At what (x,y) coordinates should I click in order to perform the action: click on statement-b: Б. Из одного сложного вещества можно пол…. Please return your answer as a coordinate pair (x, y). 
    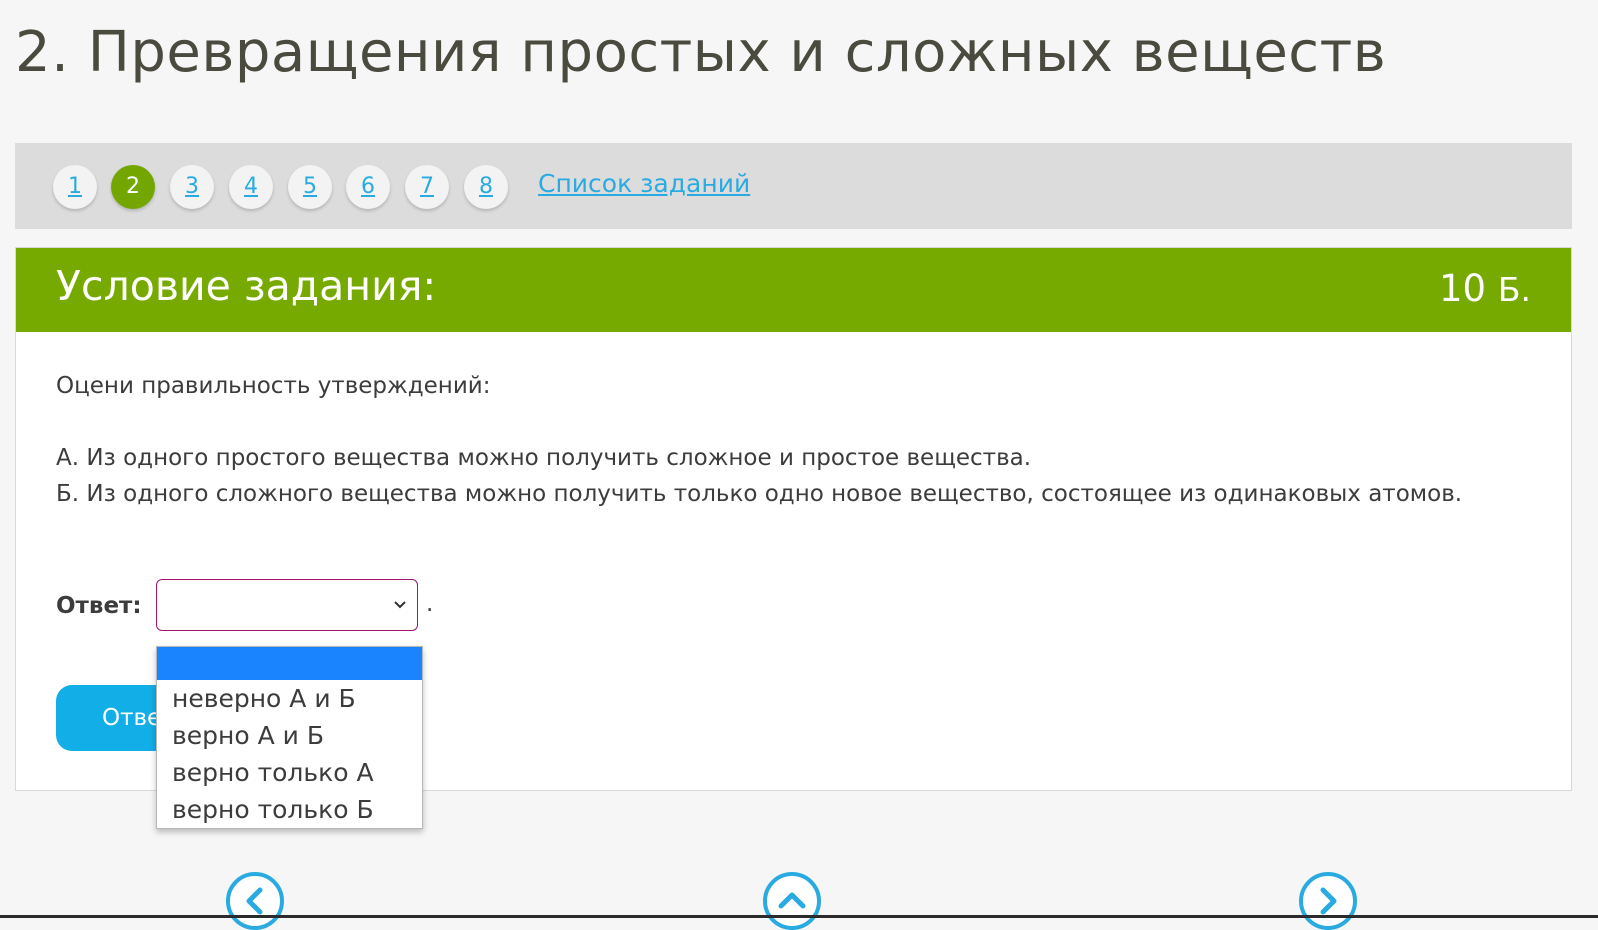
    Looking at the image, I should click on (759, 494).